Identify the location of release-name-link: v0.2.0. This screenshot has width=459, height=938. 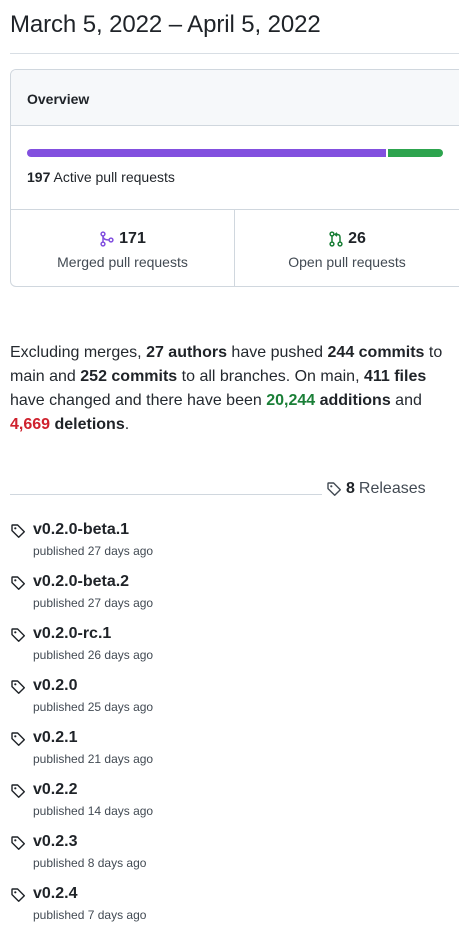
(55, 686).